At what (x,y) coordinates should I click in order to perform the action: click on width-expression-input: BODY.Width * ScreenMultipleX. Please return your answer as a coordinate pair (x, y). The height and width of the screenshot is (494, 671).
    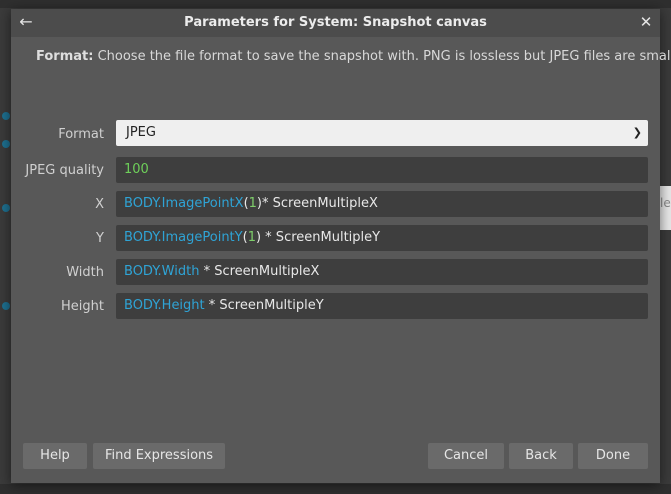
    Looking at the image, I should click on (382, 272).